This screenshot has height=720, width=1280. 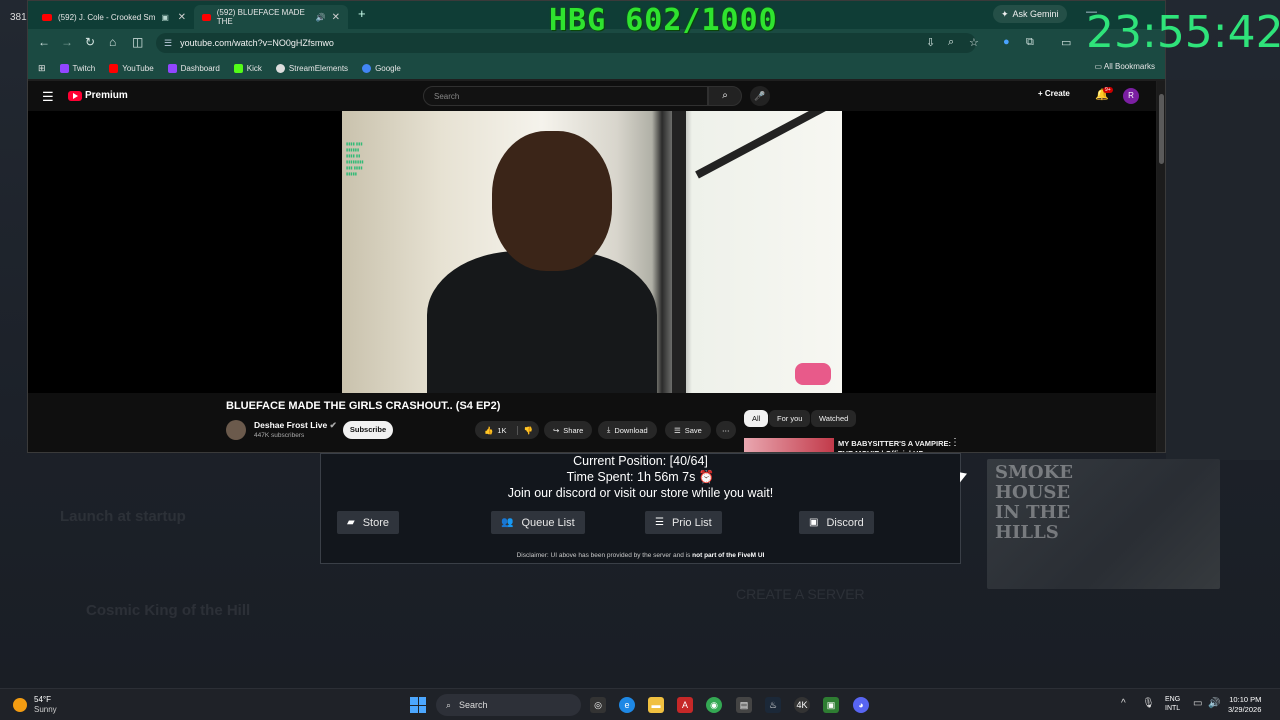 I want to click on url-text: youtube.com/watch?v=NO0gHZfsmwo, so click(x=257, y=43).